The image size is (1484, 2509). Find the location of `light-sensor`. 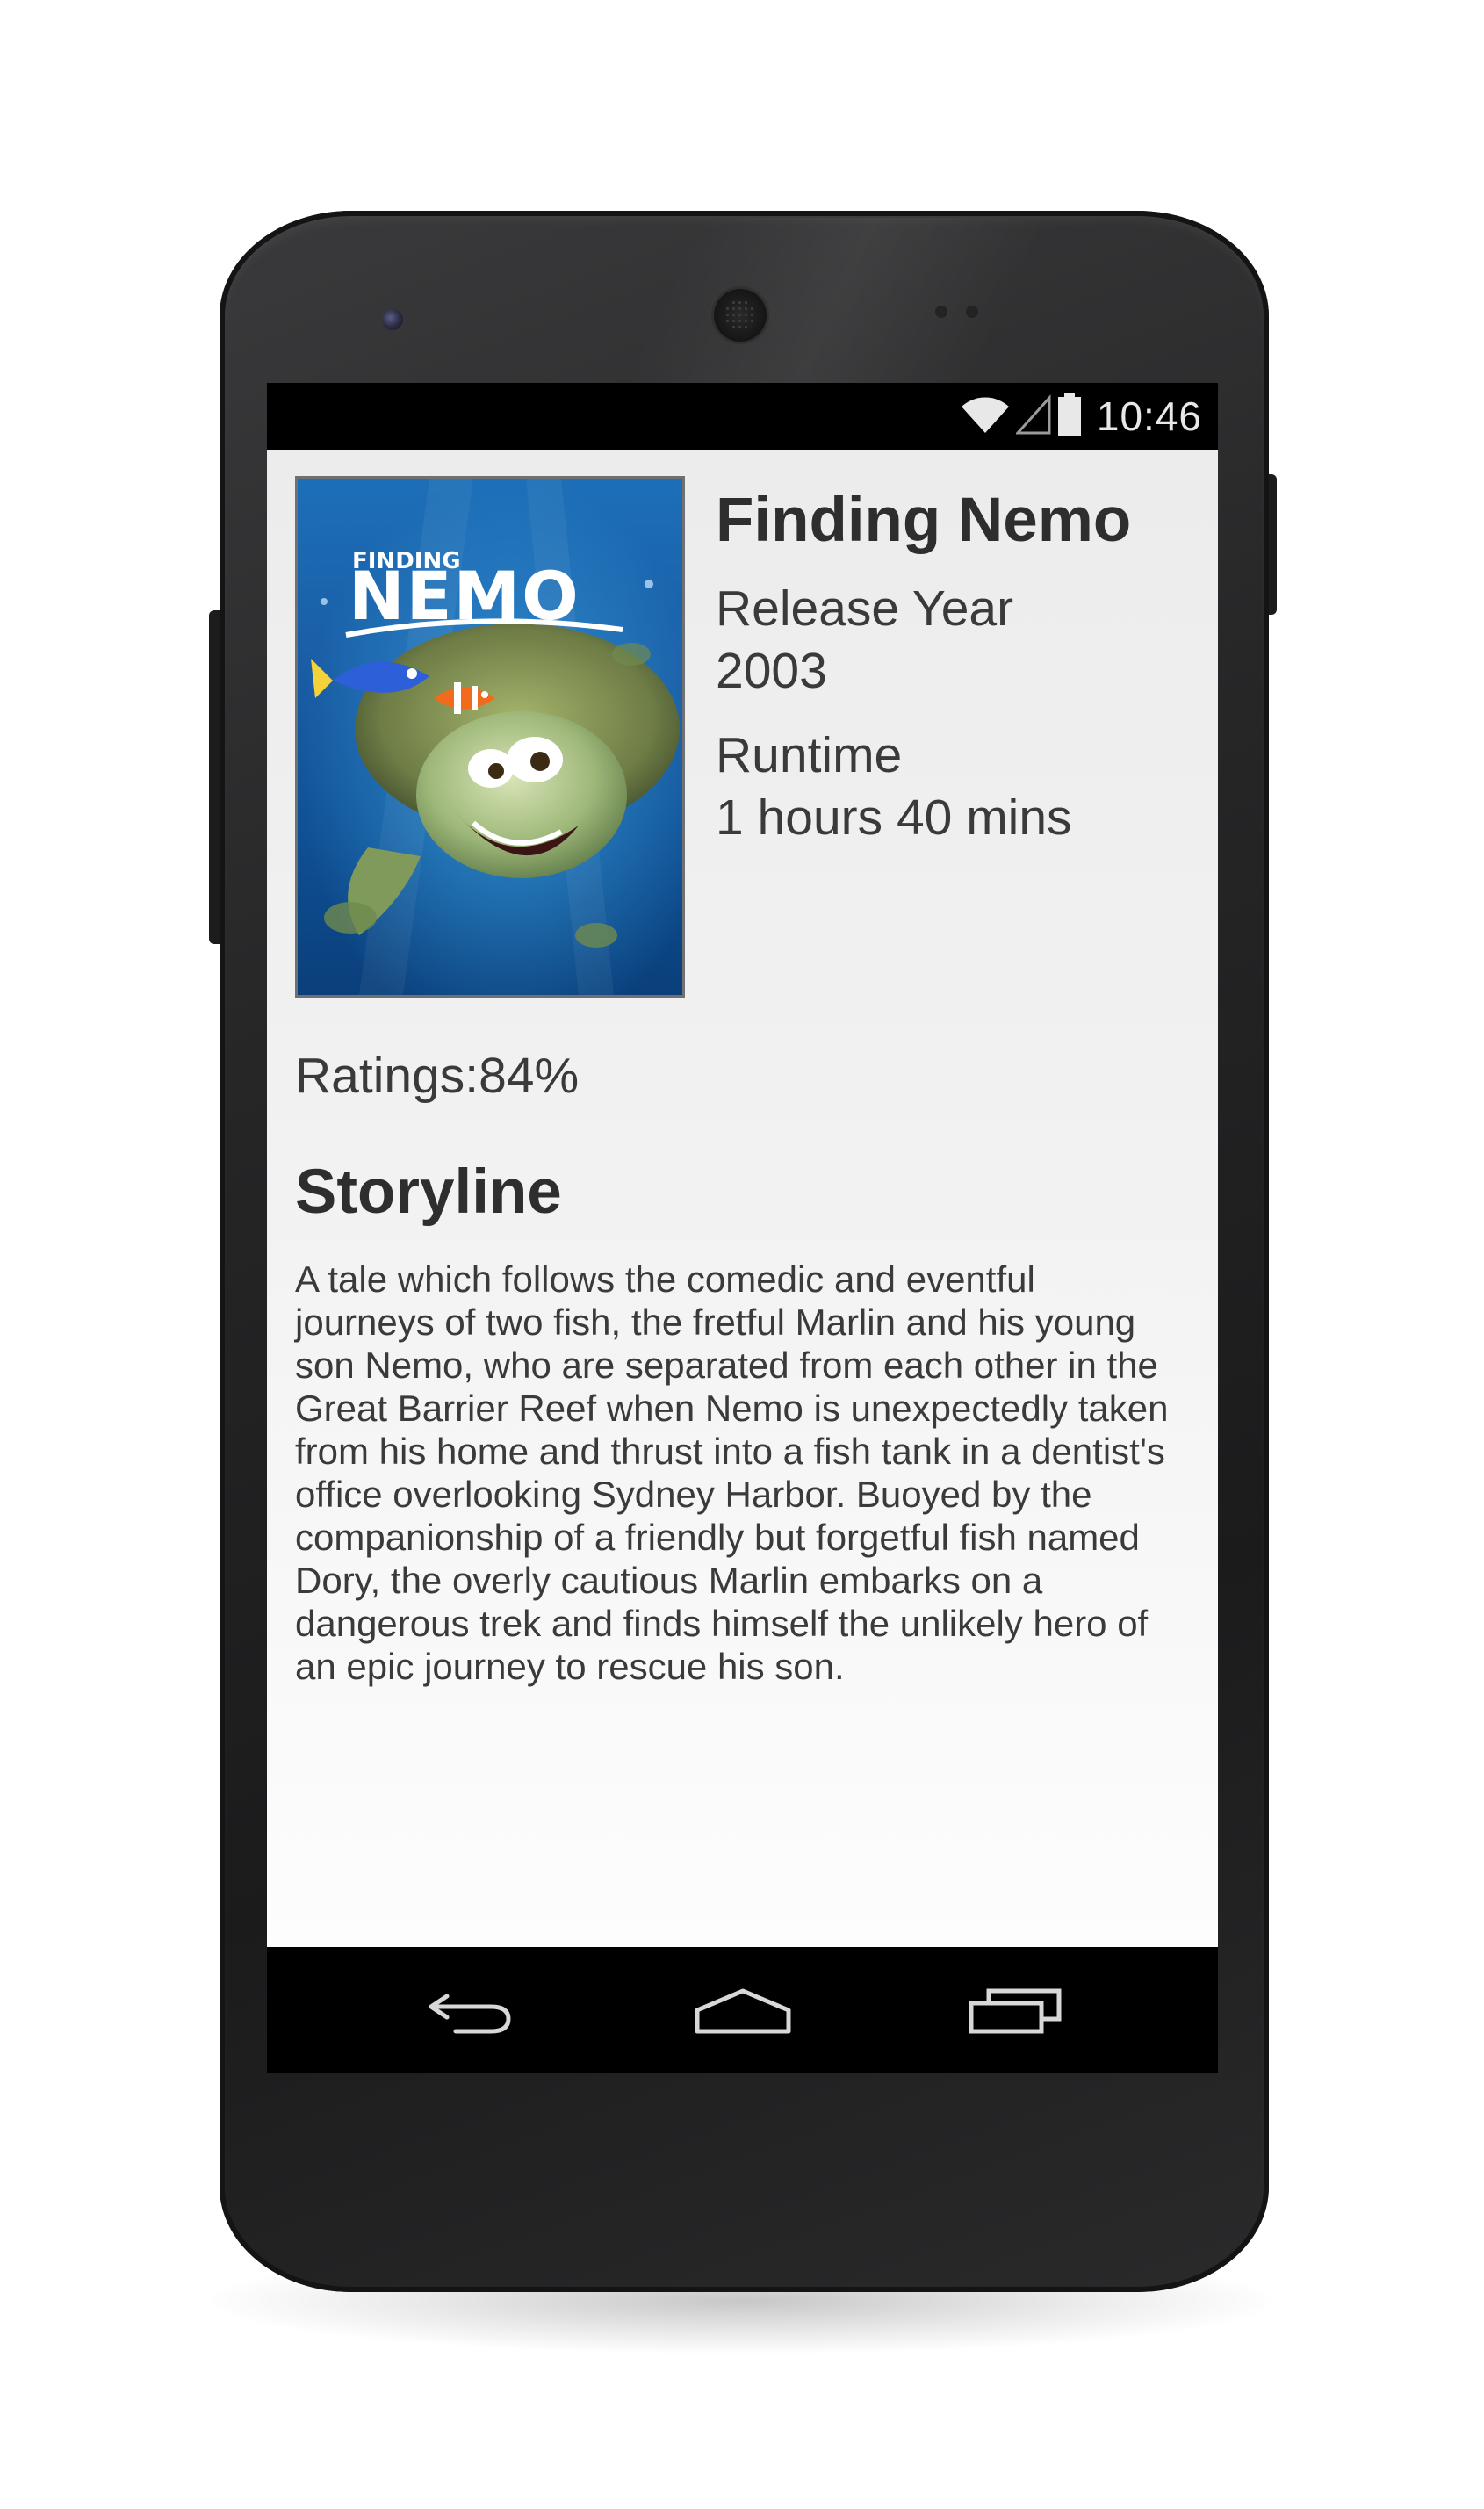

light-sensor is located at coordinates (972, 312).